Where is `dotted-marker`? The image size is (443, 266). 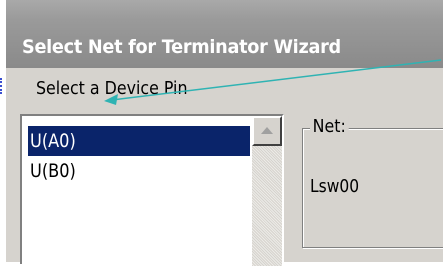 dotted-marker is located at coordinates (2, 86).